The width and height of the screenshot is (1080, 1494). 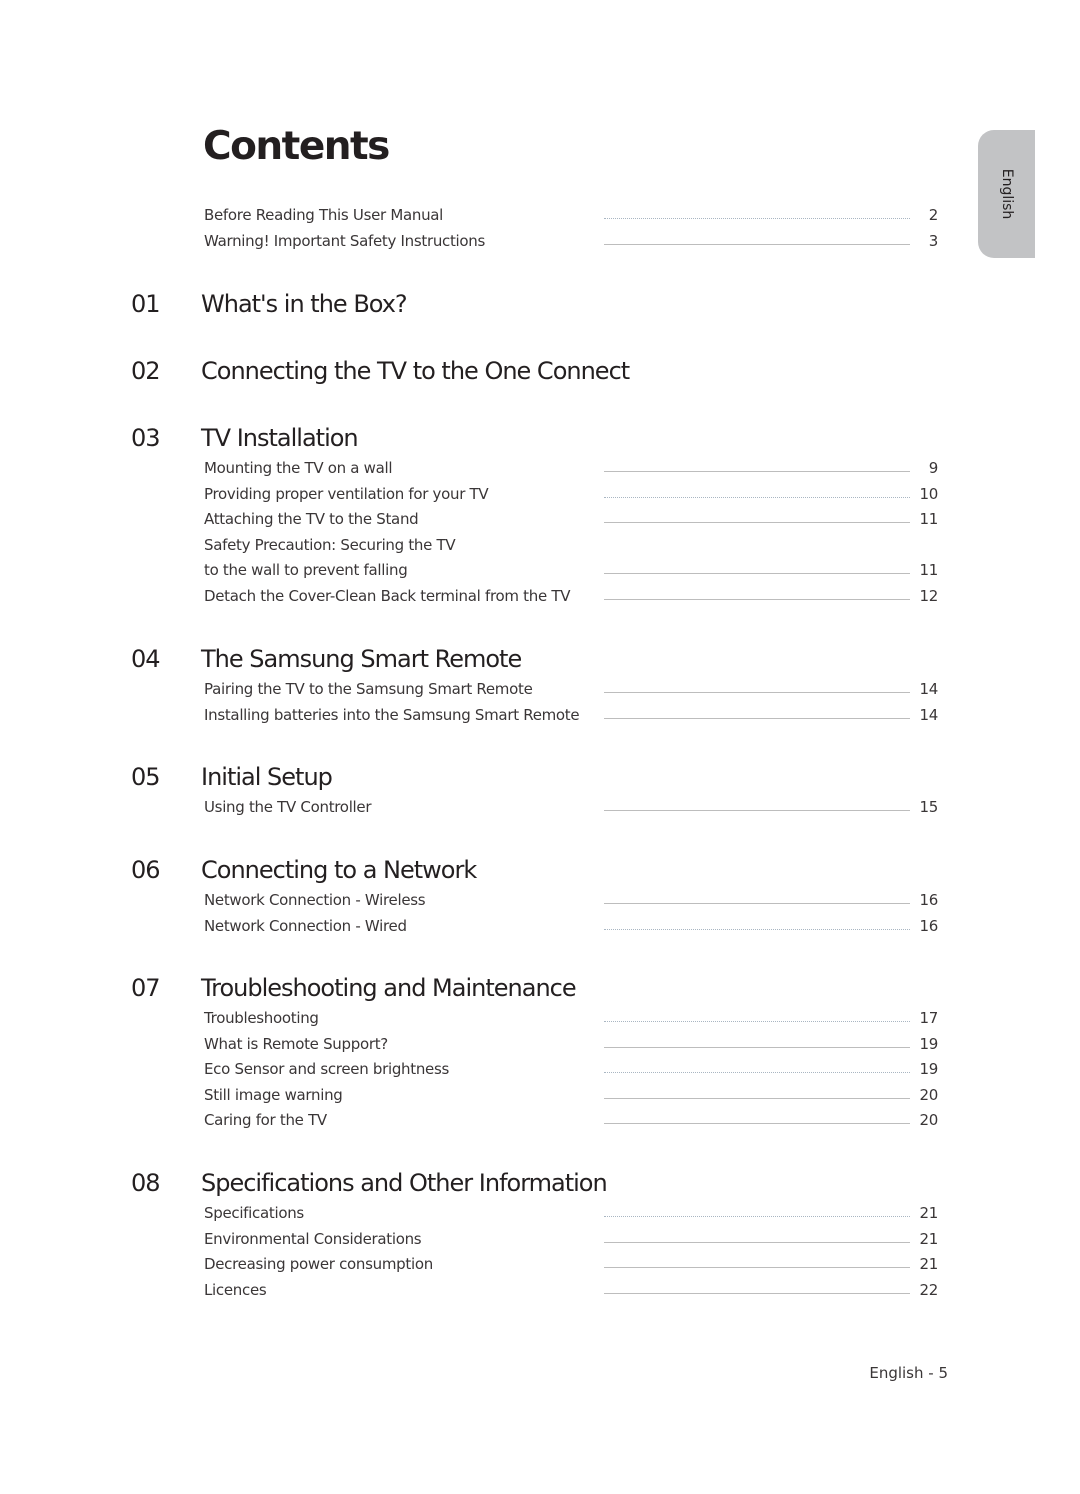 What do you see at coordinates (313, 1239) in the screenshot?
I see `toc-entry-label: Environmental Considerations` at bounding box center [313, 1239].